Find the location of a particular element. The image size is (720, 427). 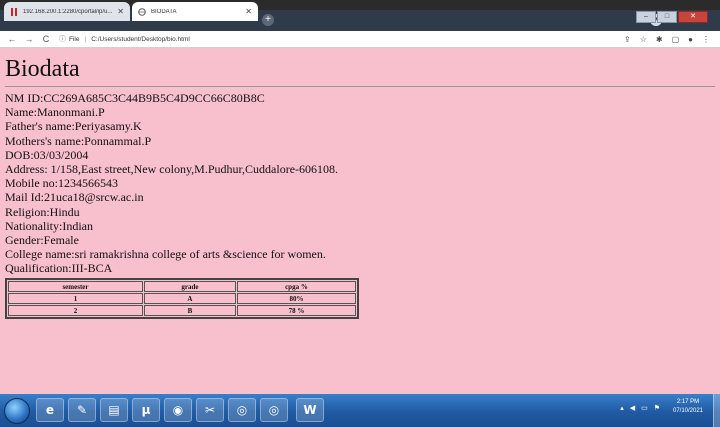

window-close-icon: ✕ is located at coordinates (693, 17).